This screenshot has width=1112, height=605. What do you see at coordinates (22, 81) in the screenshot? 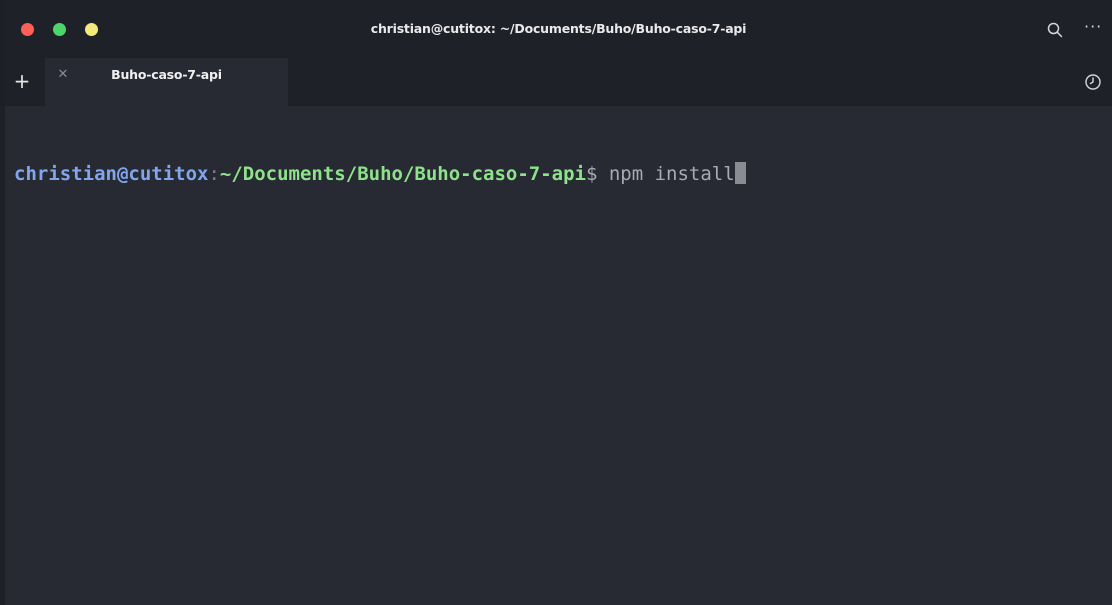
I see `new-tab-button: +` at bounding box center [22, 81].